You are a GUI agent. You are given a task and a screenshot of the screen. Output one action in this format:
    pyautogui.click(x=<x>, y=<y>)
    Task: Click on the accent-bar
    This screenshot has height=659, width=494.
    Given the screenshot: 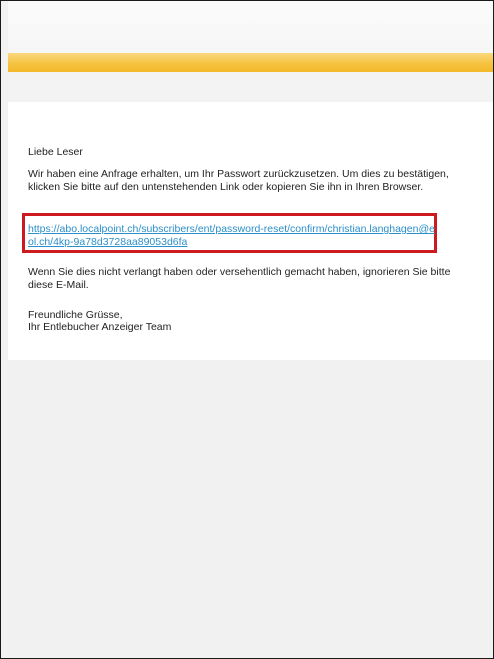 What is the action you would take?
    pyautogui.click(x=250, y=62)
    